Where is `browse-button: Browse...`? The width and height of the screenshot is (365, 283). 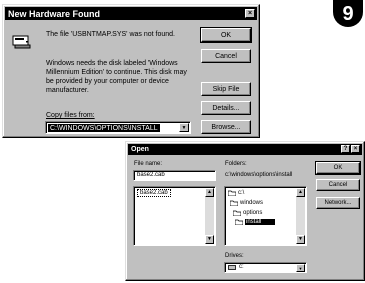
browse-button: Browse... is located at coordinates (226, 127).